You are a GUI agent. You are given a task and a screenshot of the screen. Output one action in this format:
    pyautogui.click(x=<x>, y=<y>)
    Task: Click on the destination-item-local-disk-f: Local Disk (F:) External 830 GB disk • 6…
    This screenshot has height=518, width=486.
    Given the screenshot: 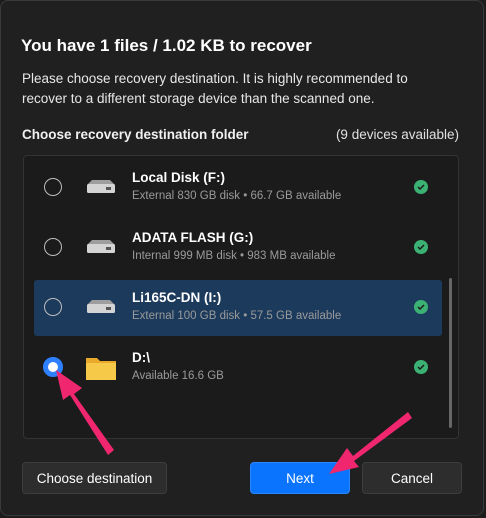 What is the action you would take?
    pyautogui.click(x=238, y=188)
    